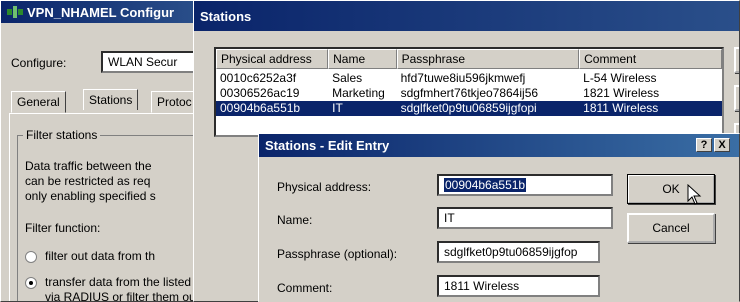  I want to click on cell-name: Sales, so click(347, 78).